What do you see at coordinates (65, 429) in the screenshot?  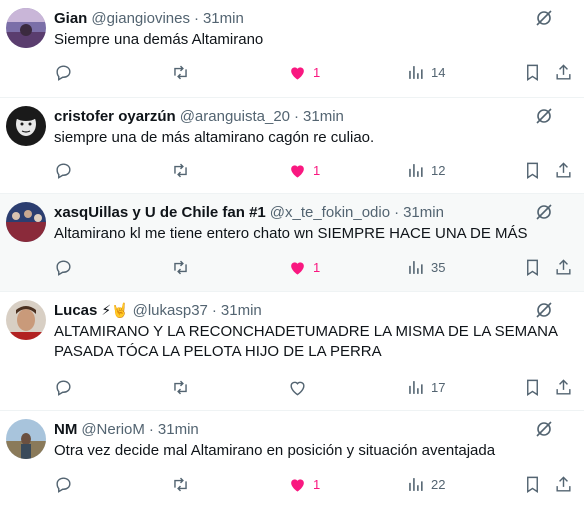 I see `display-name: NM` at bounding box center [65, 429].